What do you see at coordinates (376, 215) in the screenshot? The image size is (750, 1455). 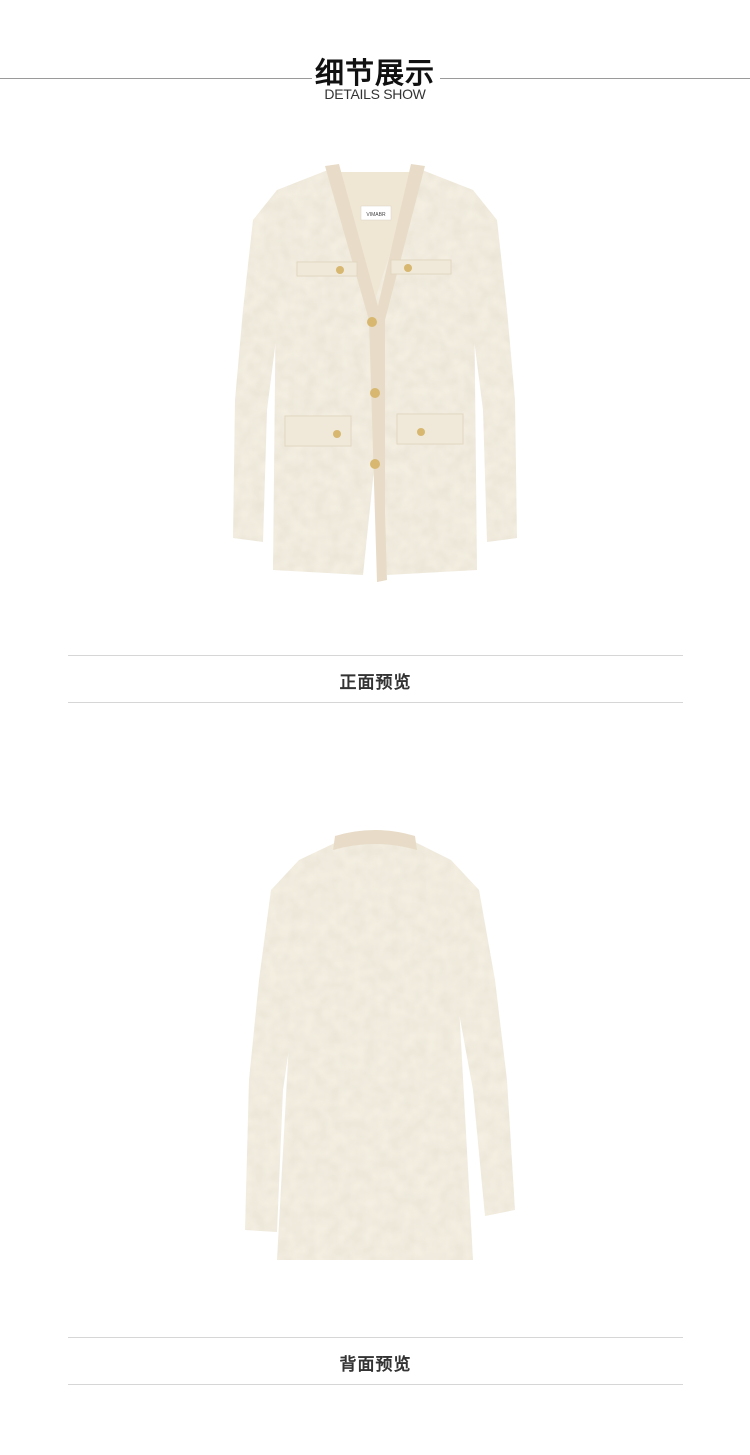 I see `brand-label: VIMABR` at bounding box center [376, 215].